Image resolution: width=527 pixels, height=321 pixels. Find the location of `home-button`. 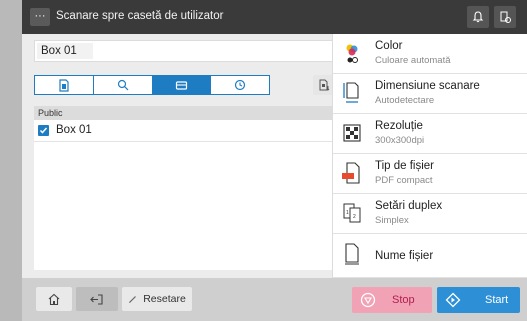

home-button is located at coordinates (54, 299).